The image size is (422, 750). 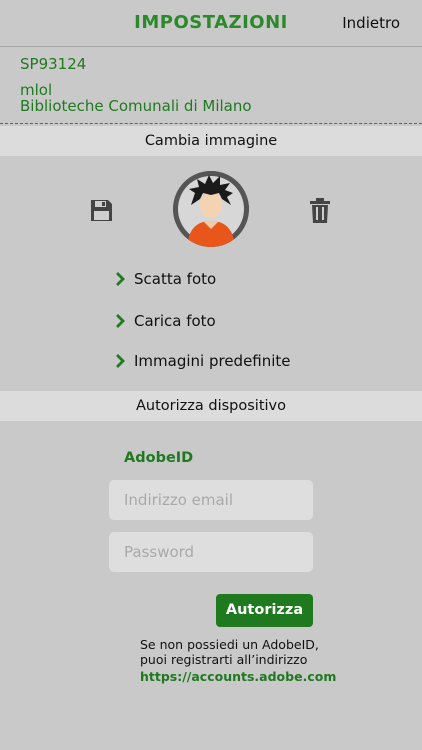 What do you see at coordinates (211, 406) in the screenshot?
I see `authorize-device-header: Autorizza dispositivo` at bounding box center [211, 406].